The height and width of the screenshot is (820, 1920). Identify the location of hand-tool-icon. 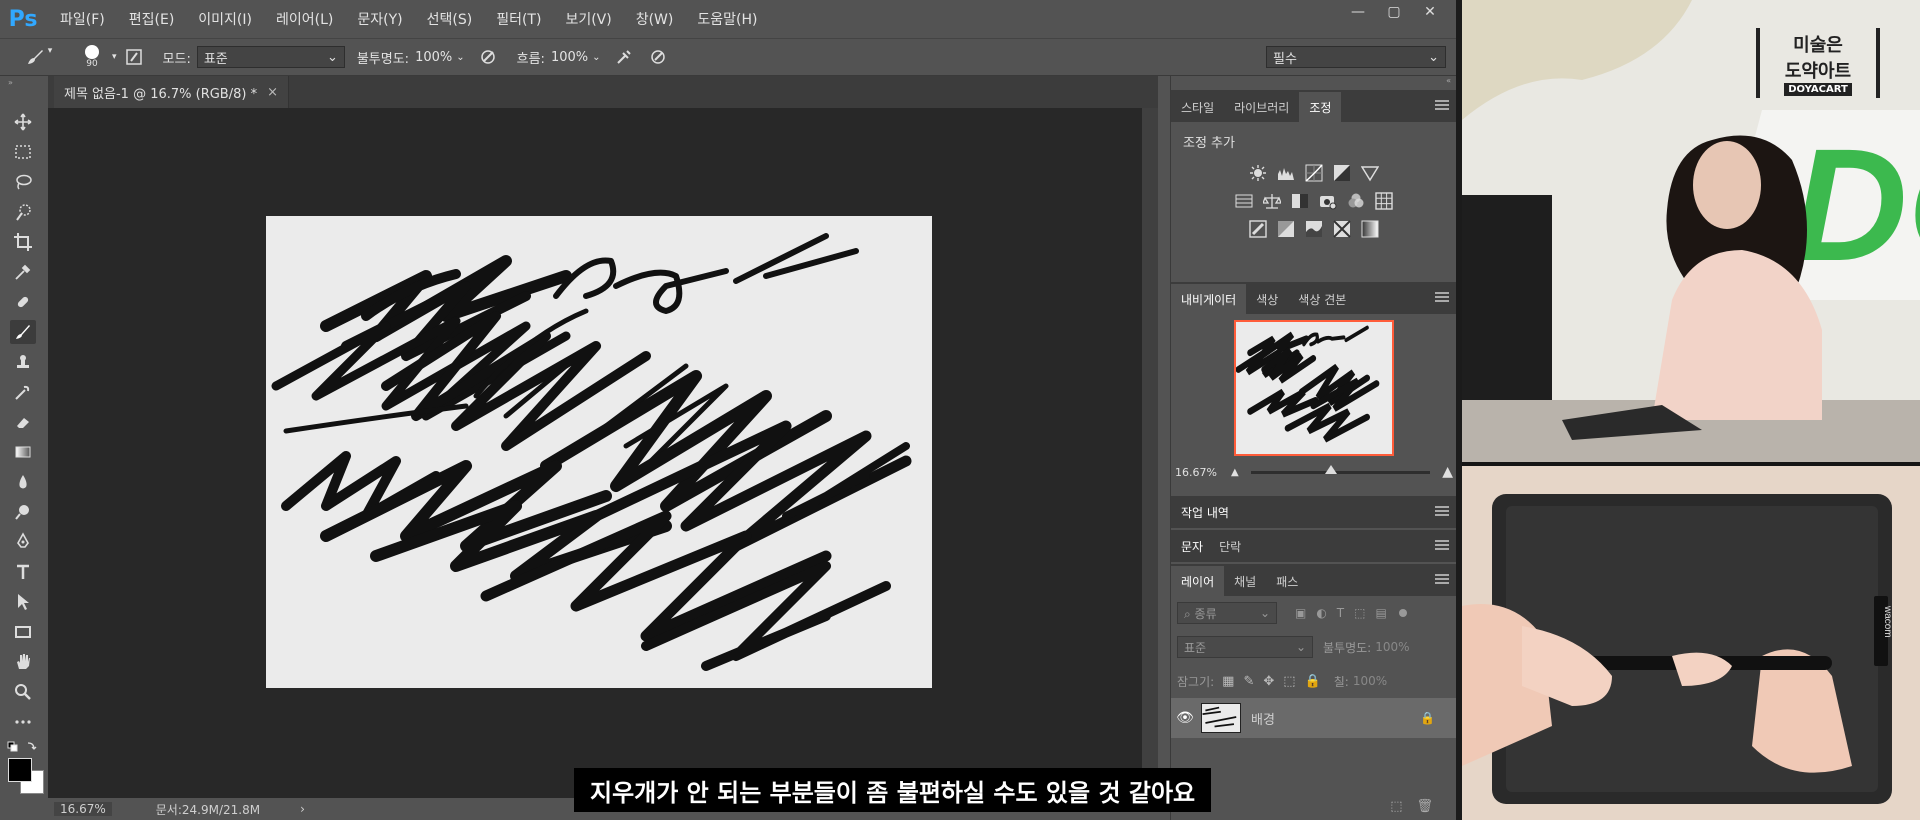
(23, 662).